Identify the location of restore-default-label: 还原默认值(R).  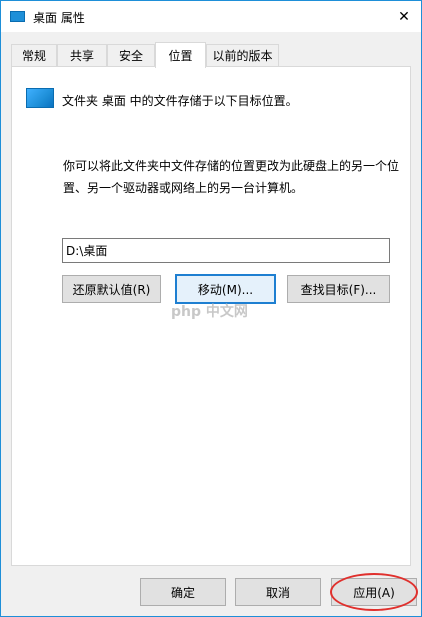
(111, 289).